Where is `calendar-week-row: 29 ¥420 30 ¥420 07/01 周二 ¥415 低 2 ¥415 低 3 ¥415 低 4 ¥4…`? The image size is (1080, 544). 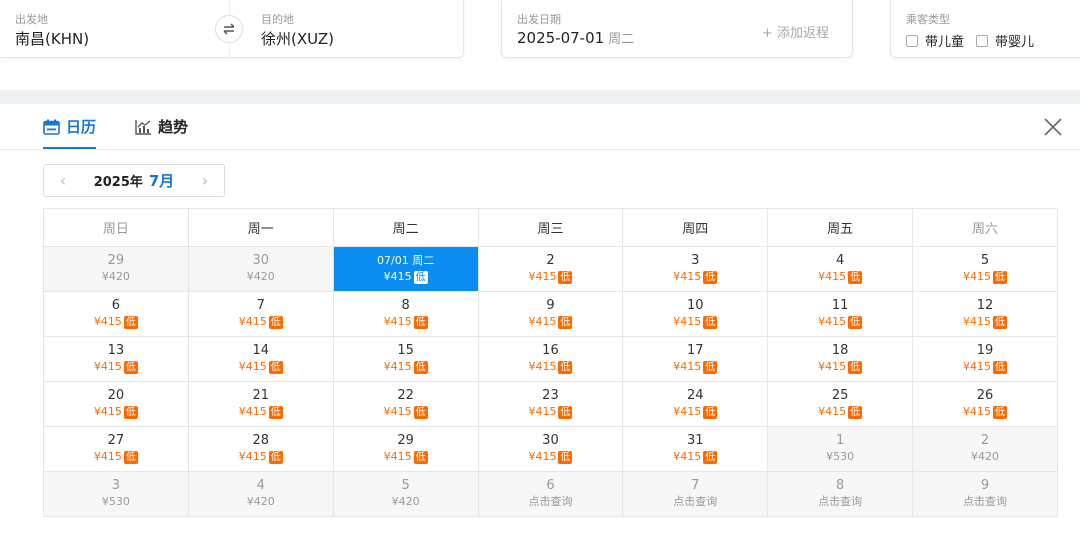 calendar-week-row: 29 ¥420 30 ¥420 07/01 周二 ¥415 低 2 ¥415 低 3 ¥415 低 4 ¥4… is located at coordinates (550, 269).